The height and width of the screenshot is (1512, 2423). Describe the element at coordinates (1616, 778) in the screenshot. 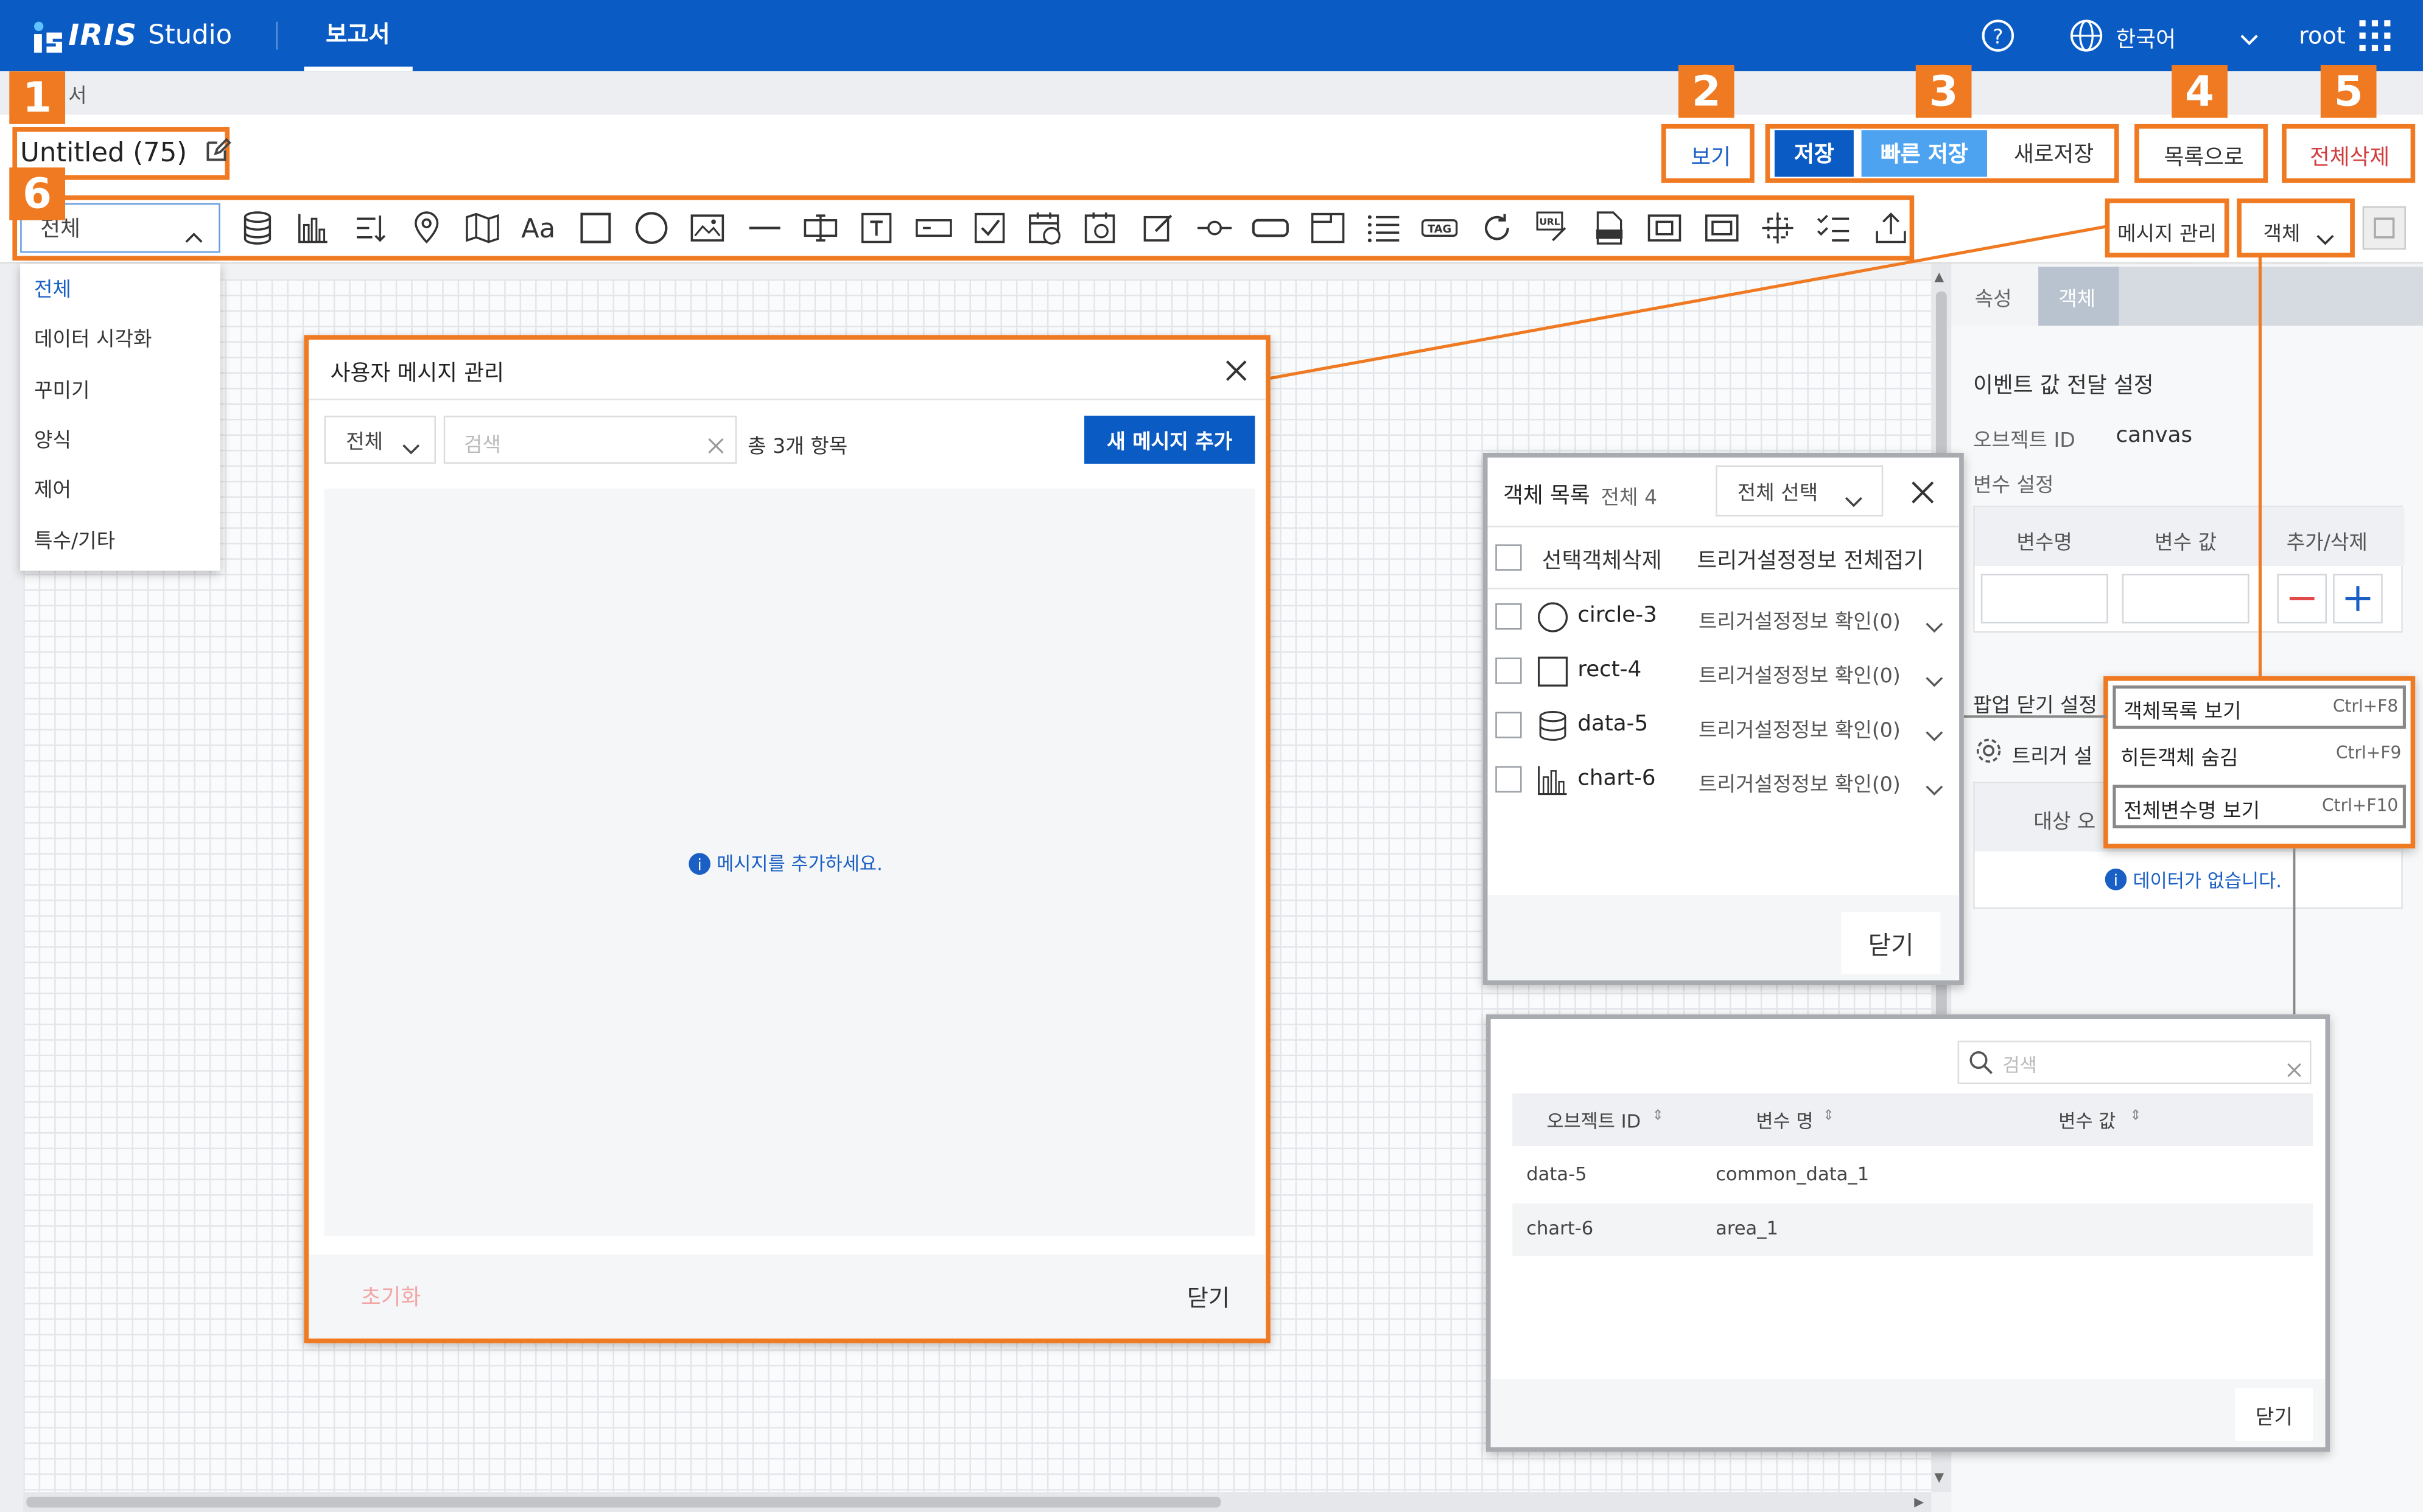

I see `object-name: chart-6` at that location.